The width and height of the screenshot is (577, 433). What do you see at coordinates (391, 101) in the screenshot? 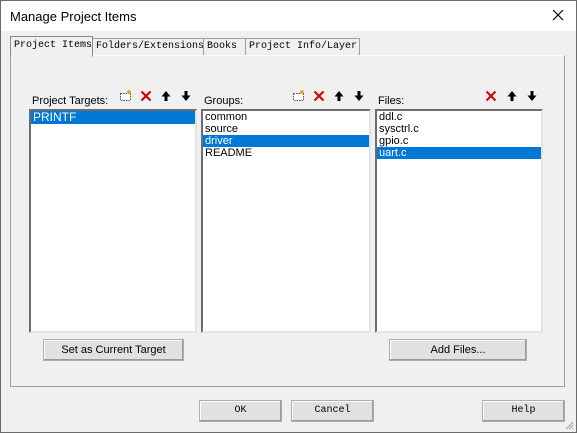
I see `files-label: Files:` at bounding box center [391, 101].